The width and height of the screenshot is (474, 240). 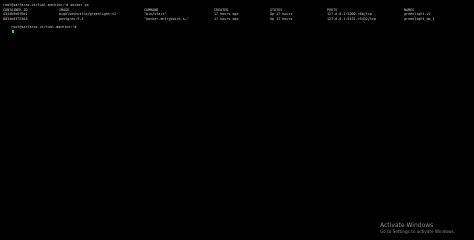 What do you see at coordinates (351, 18) in the screenshot?
I see `container-ports: 127.0.0.1:5432->5432/tcp` at bounding box center [351, 18].